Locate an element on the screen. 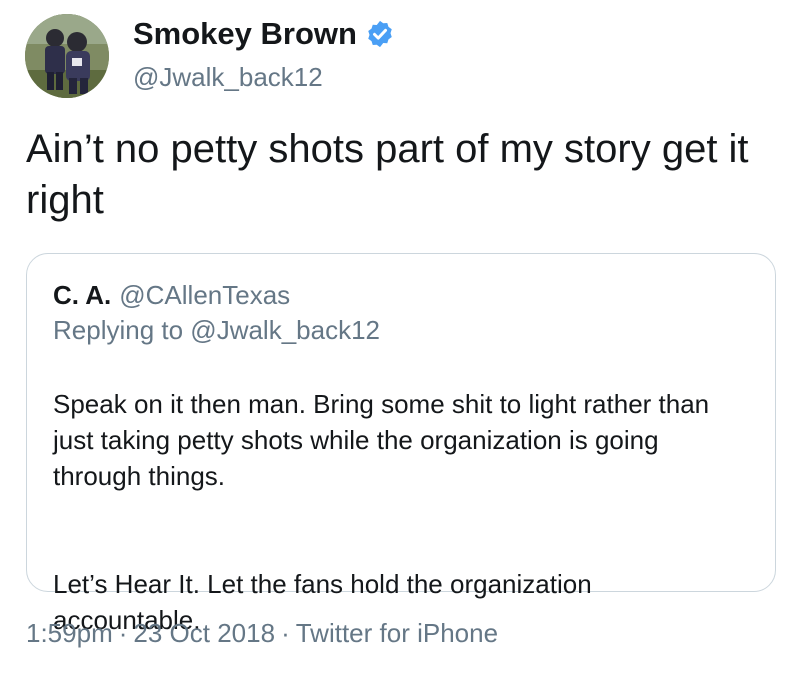  tweet-date: 23 Oct 2018 is located at coordinates (204, 633).